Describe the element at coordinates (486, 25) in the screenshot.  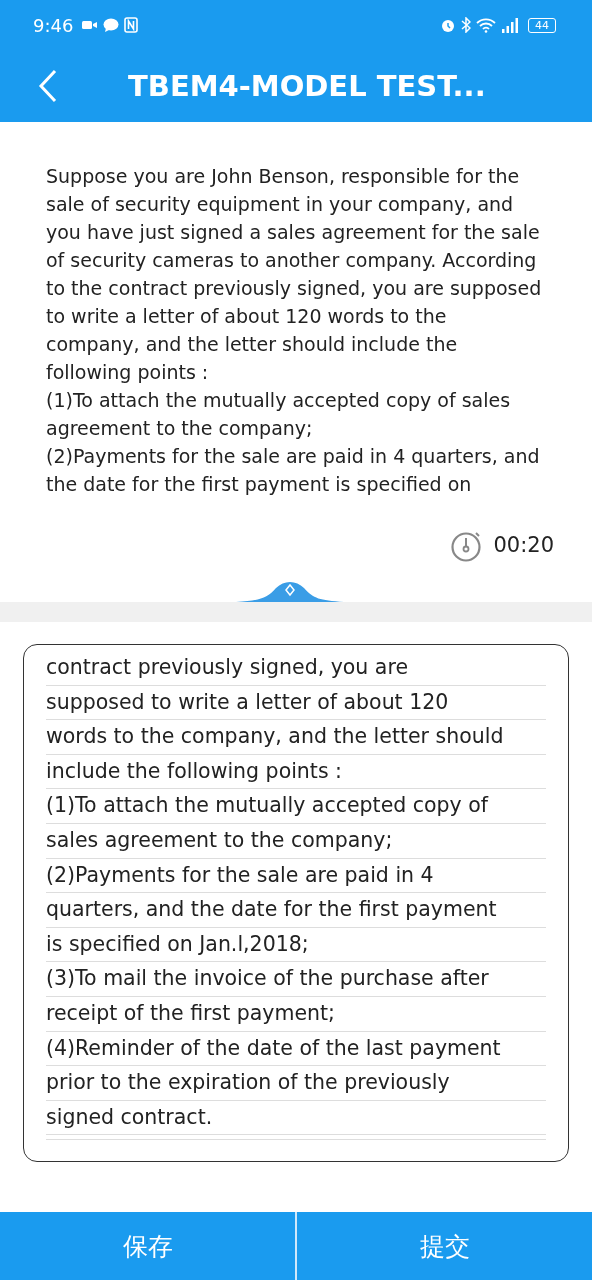
I see `wifi-icon` at that location.